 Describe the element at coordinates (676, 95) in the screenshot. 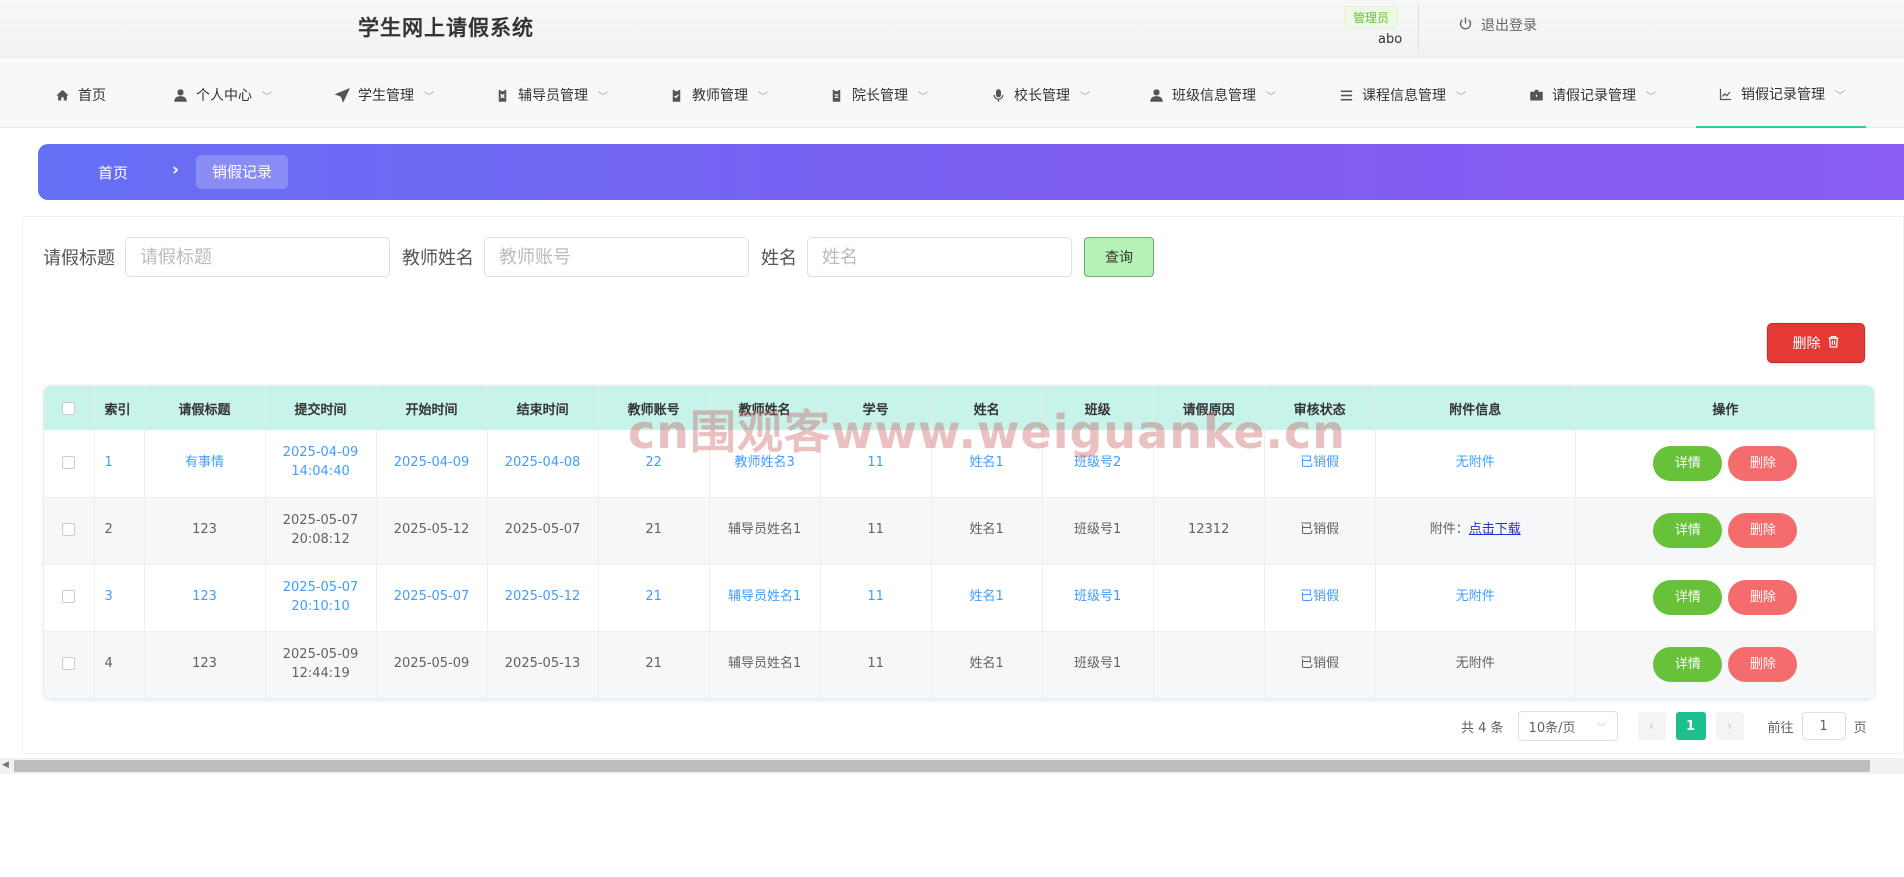

I see `clipboard-check-icon` at that location.